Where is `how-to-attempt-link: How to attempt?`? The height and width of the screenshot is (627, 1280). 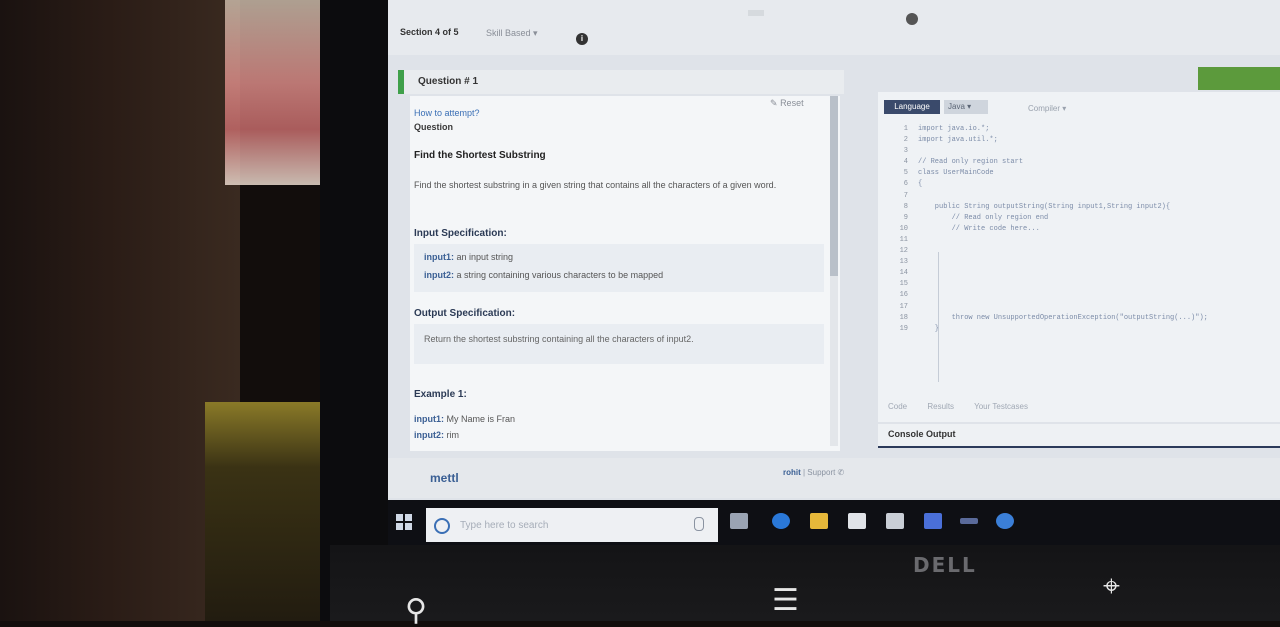
how-to-attempt-link: How to attempt? is located at coordinates (447, 113).